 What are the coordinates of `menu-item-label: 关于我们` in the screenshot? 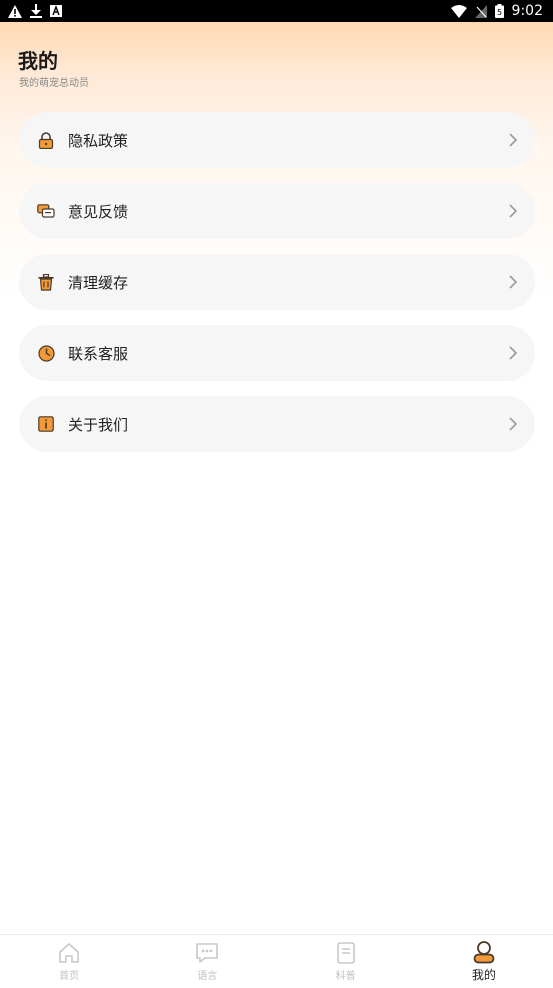 It's located at (98, 424).